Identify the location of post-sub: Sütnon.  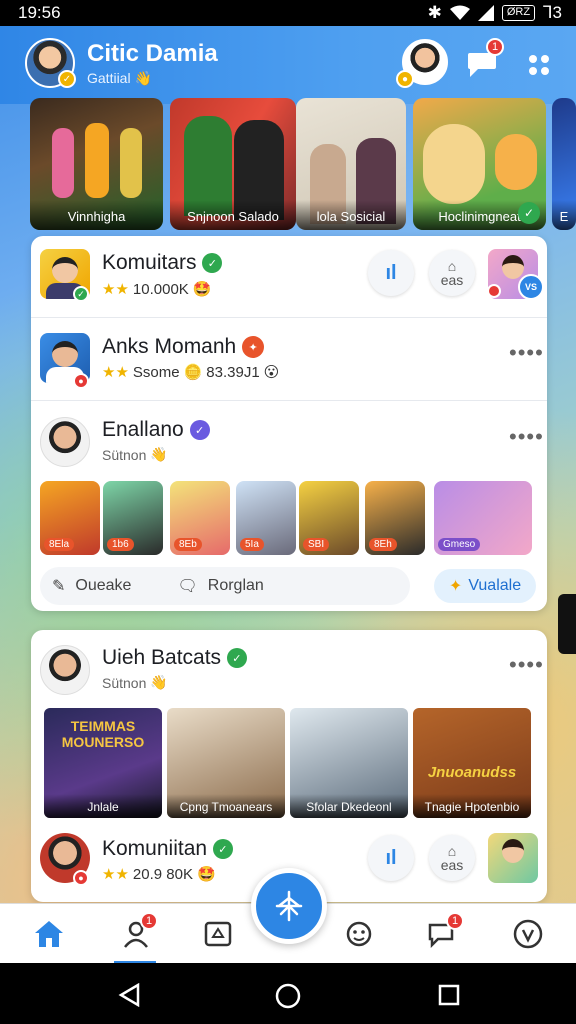
(124, 682).